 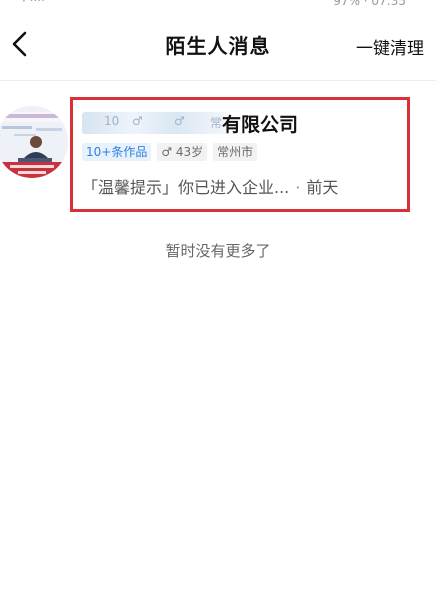 I want to click on company-photo-icon, so click(x=34, y=142).